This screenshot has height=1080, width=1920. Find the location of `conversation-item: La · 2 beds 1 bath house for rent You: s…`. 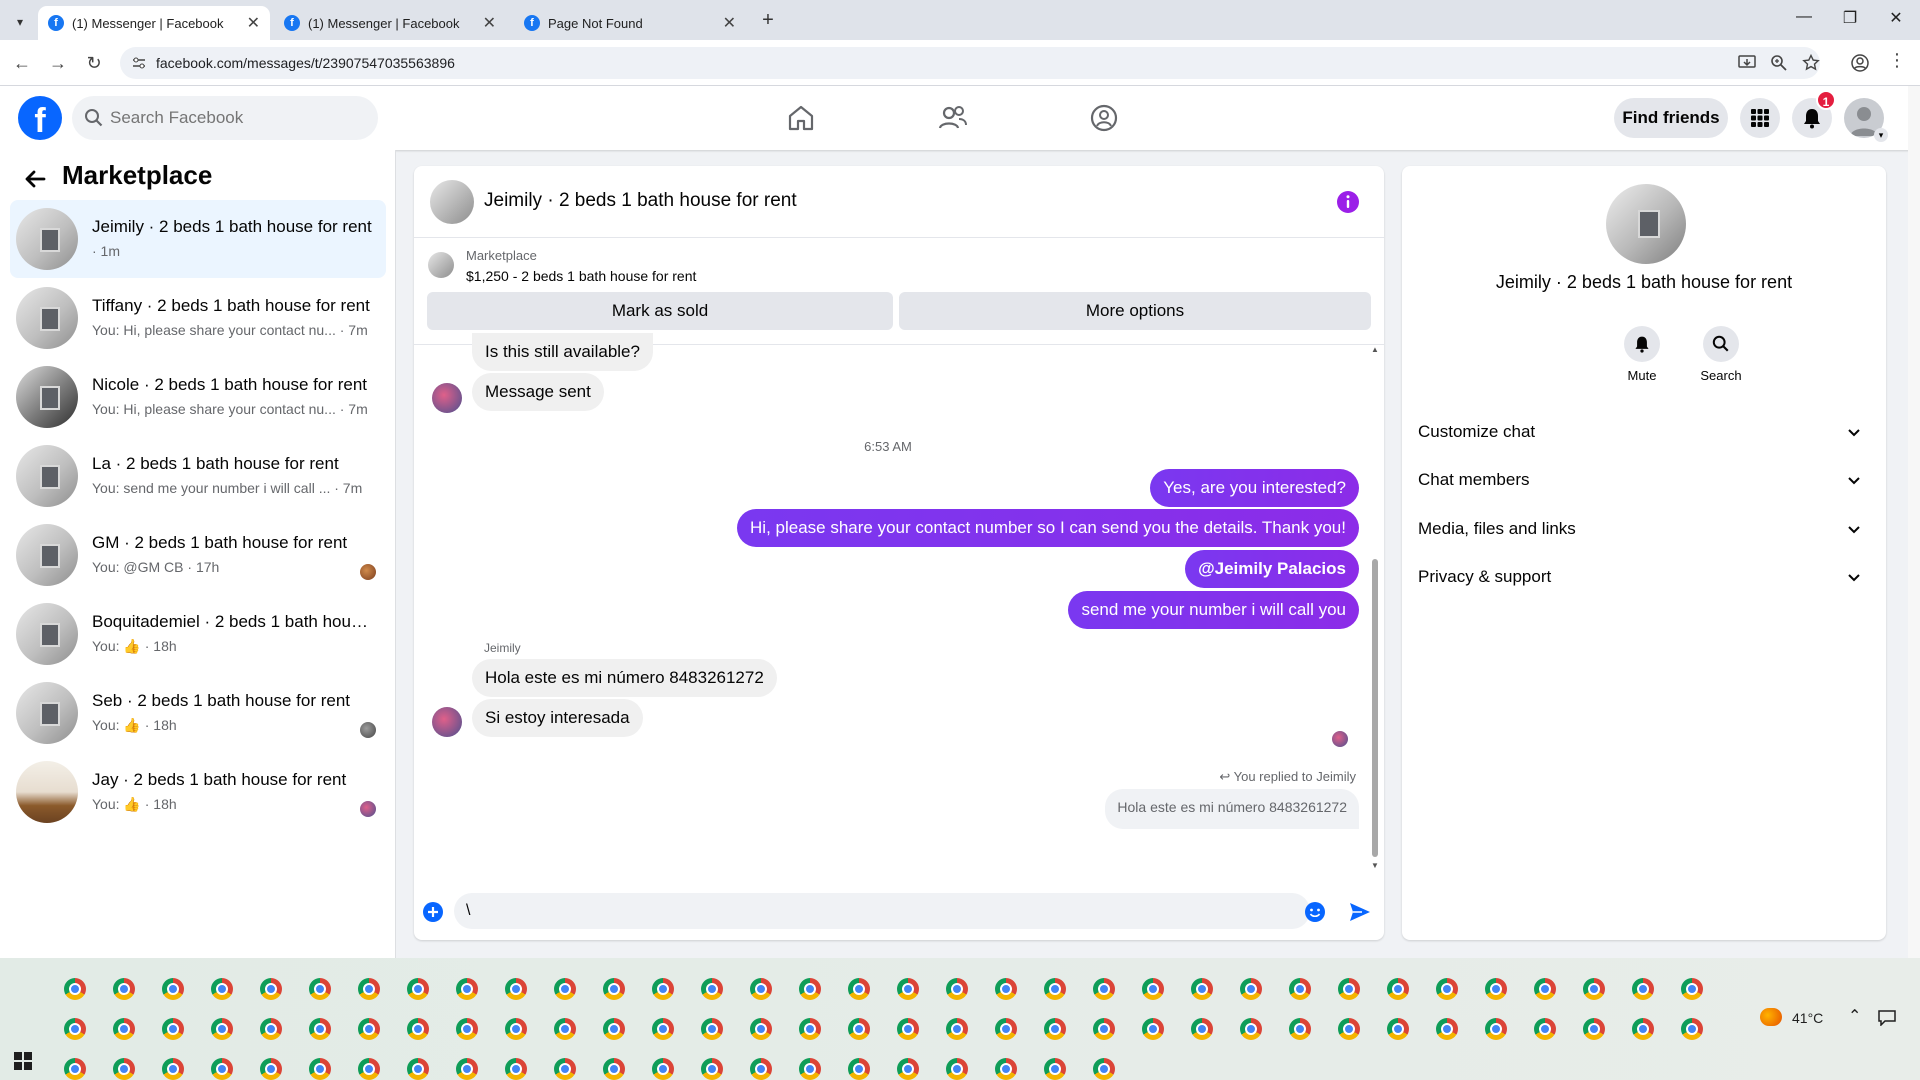

conversation-item: La · 2 beds 1 bath house for rent You: s… is located at coordinates (198, 476).